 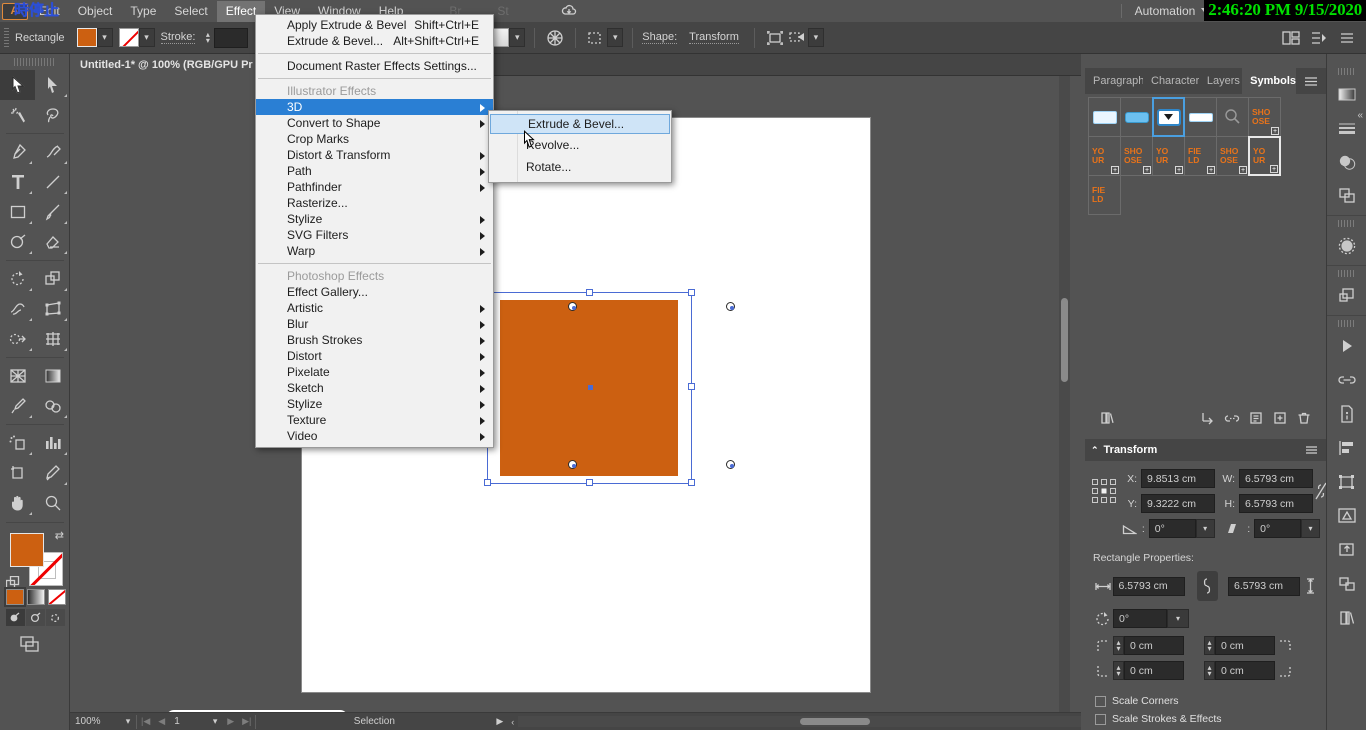 I want to click on constrain-wh-link-icon, so click(x=1207, y=586).